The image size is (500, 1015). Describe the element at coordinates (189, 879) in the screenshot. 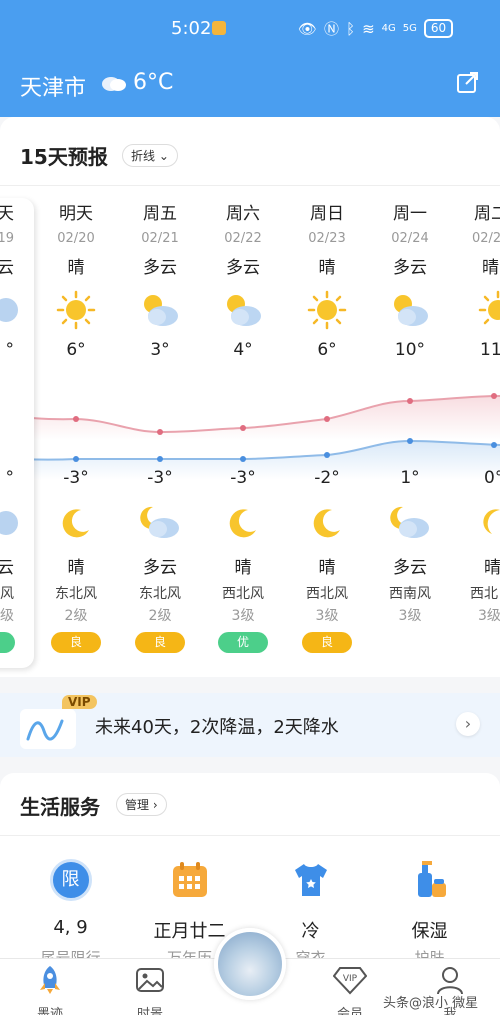

I see `calendar-icon` at that location.